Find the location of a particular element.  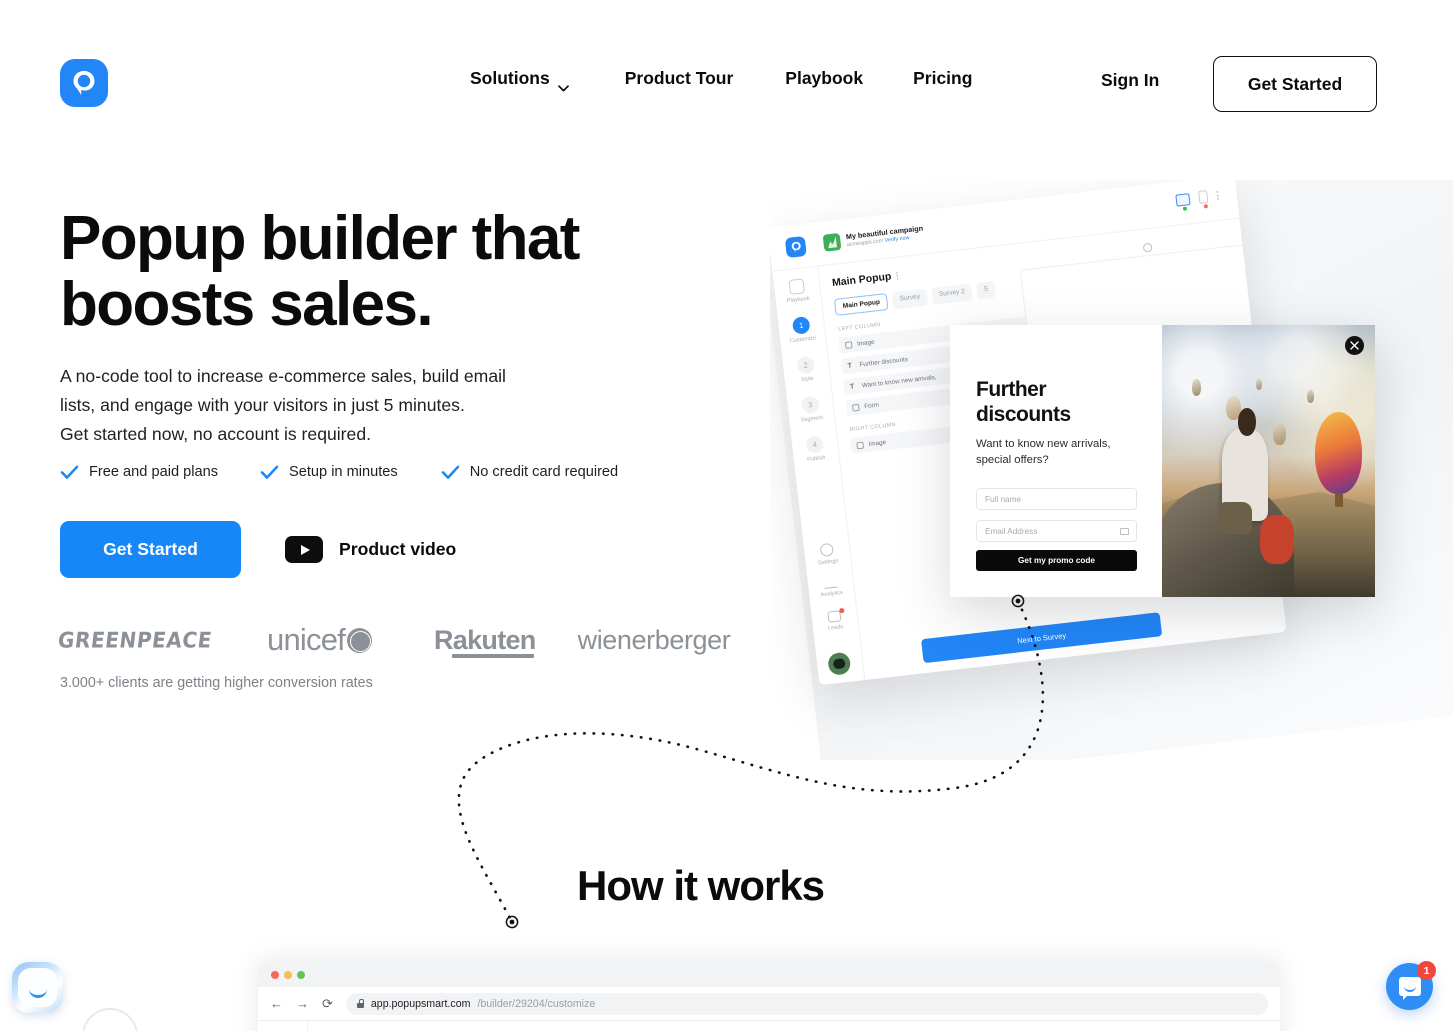

panel-title-label: Main Popup is located at coordinates (861, 280).